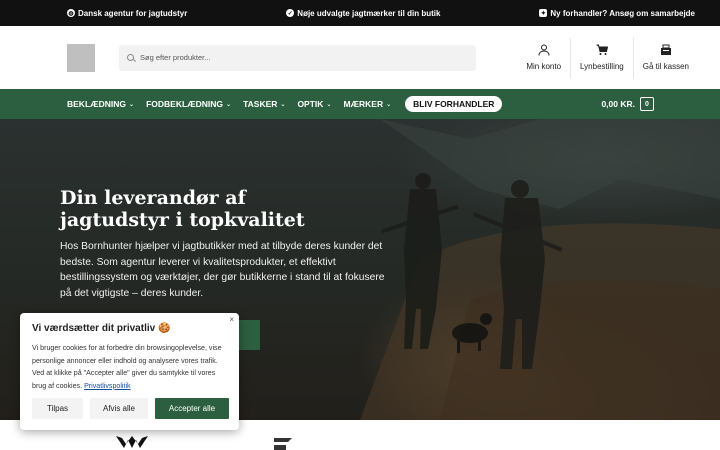 The image size is (720, 450). I want to click on cookie-buttons: Tilpas Afvis alle Accepter alle, so click(130, 408).